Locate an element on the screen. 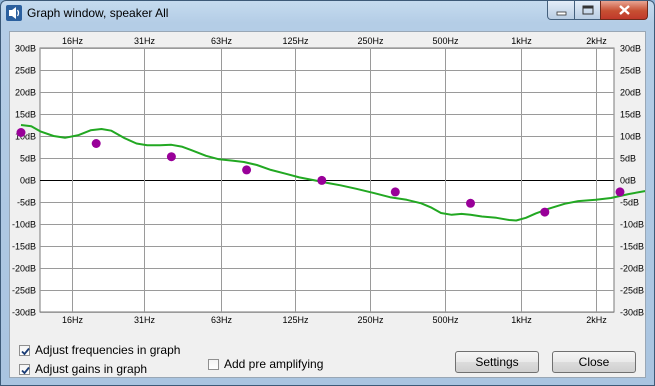 Image resolution: width=655 pixels, height=386 pixels. maximize-button is located at coordinates (587, 10).